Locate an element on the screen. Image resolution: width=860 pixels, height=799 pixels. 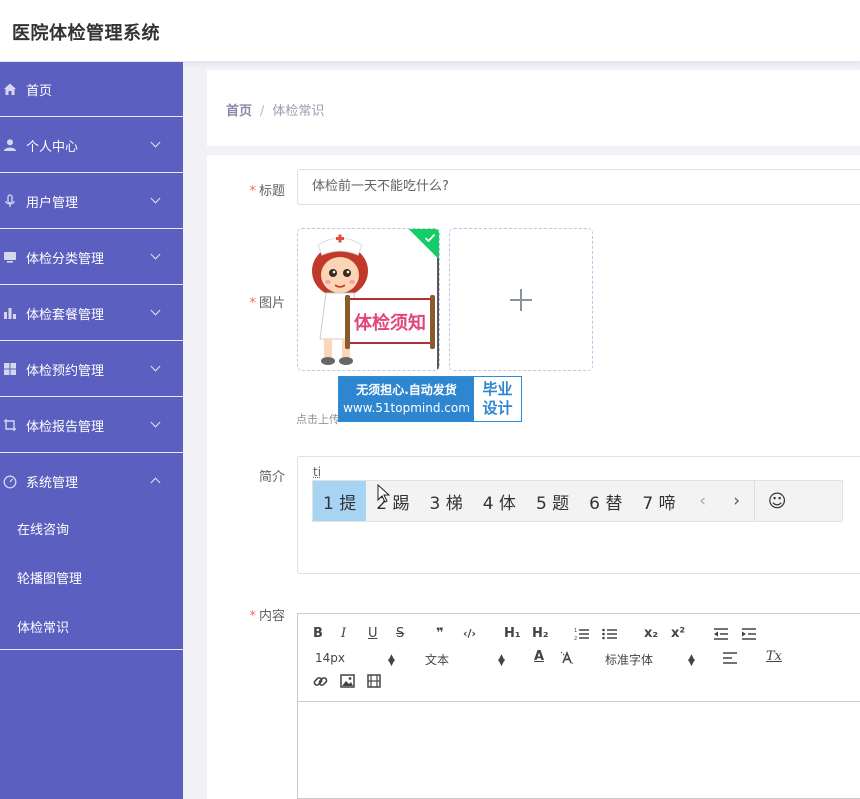
emoji-icon: ☺ is located at coordinates (777, 501).